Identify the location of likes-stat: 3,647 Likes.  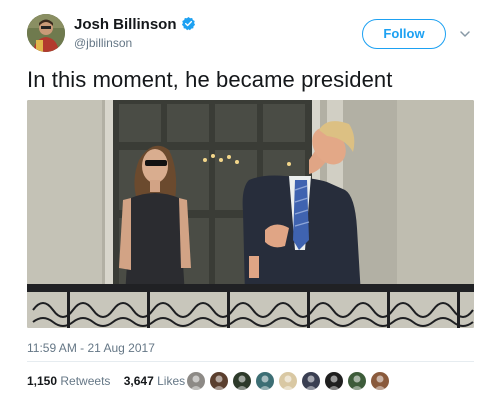
(154, 381).